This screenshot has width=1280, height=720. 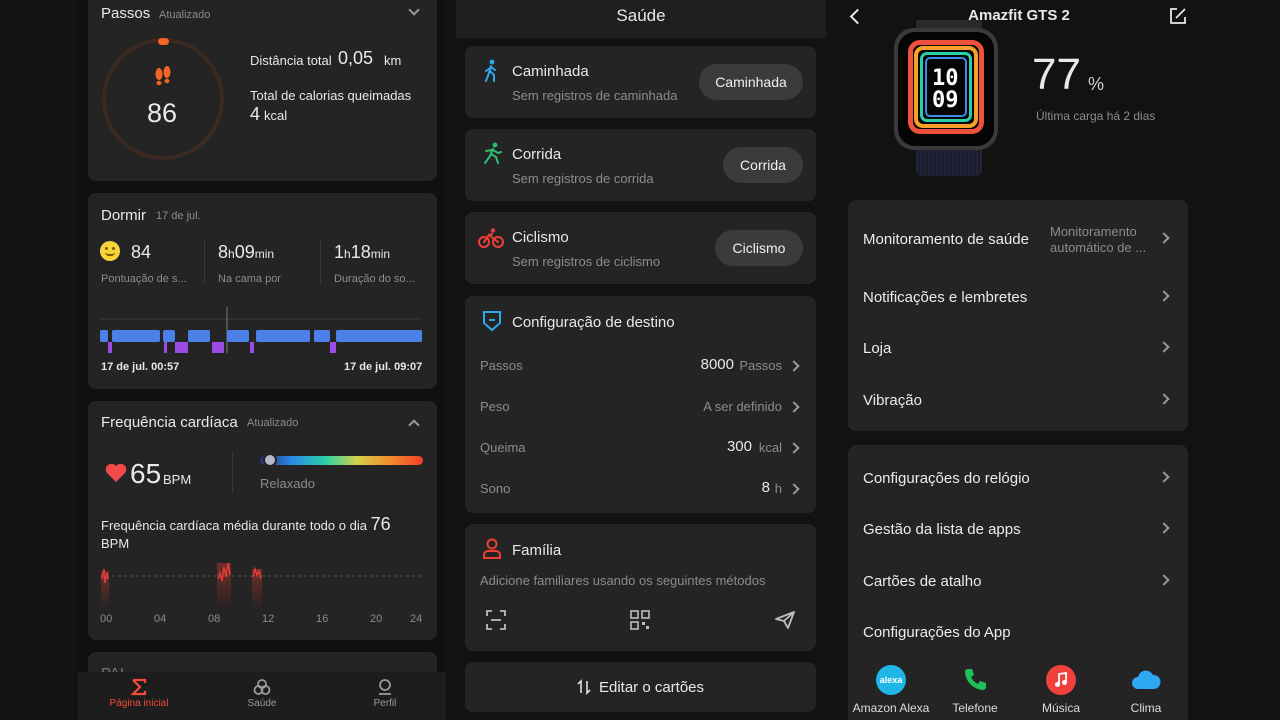 What do you see at coordinates (270, 460) in the screenshot?
I see `heart-zone-marker` at bounding box center [270, 460].